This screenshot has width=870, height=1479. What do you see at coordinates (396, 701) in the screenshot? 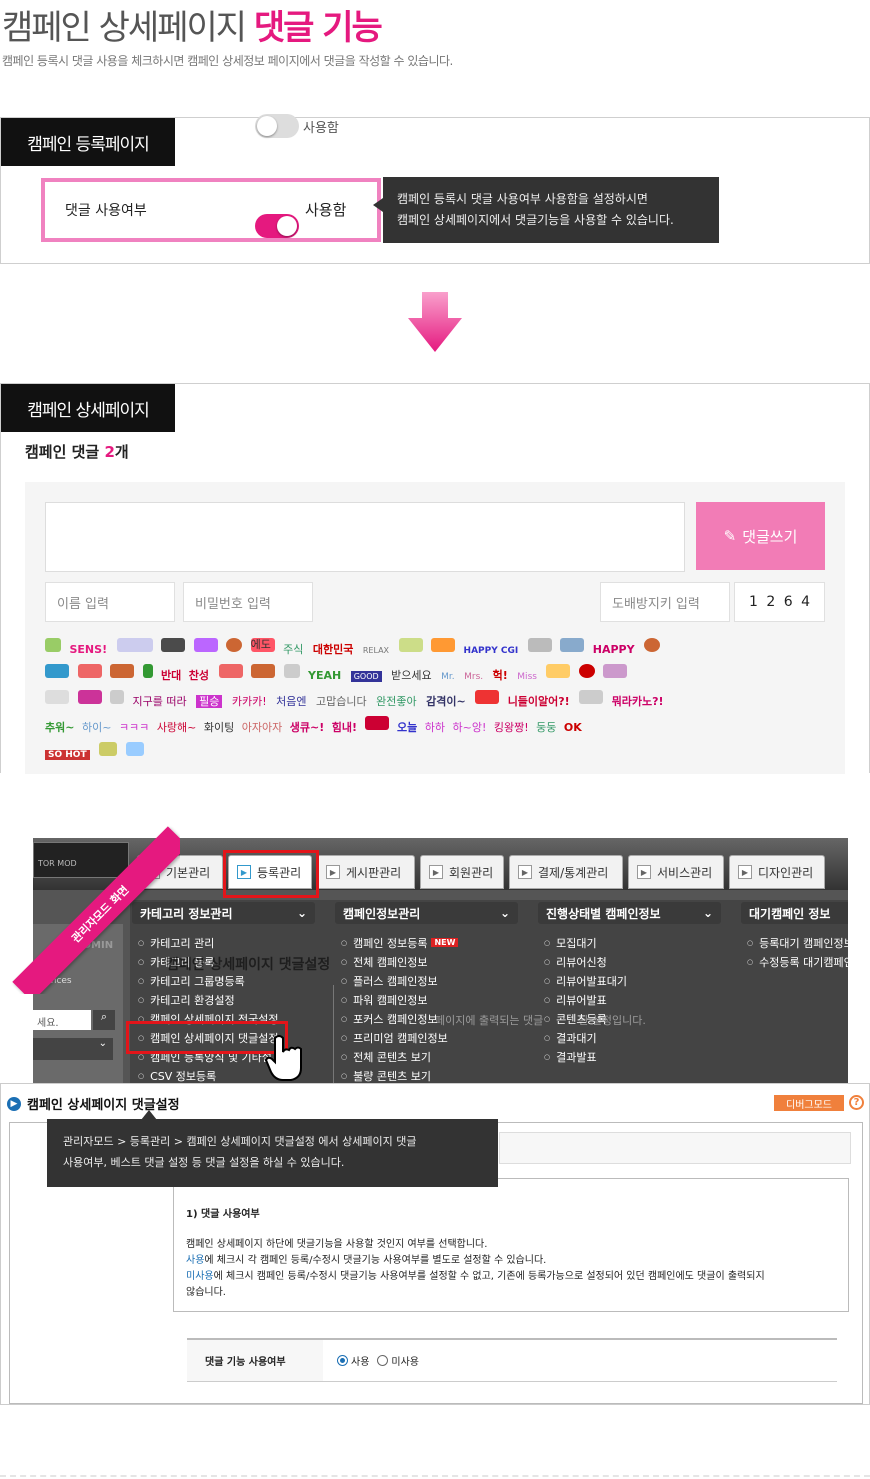
I see `emoticon-perfect: 완전좋아` at bounding box center [396, 701].